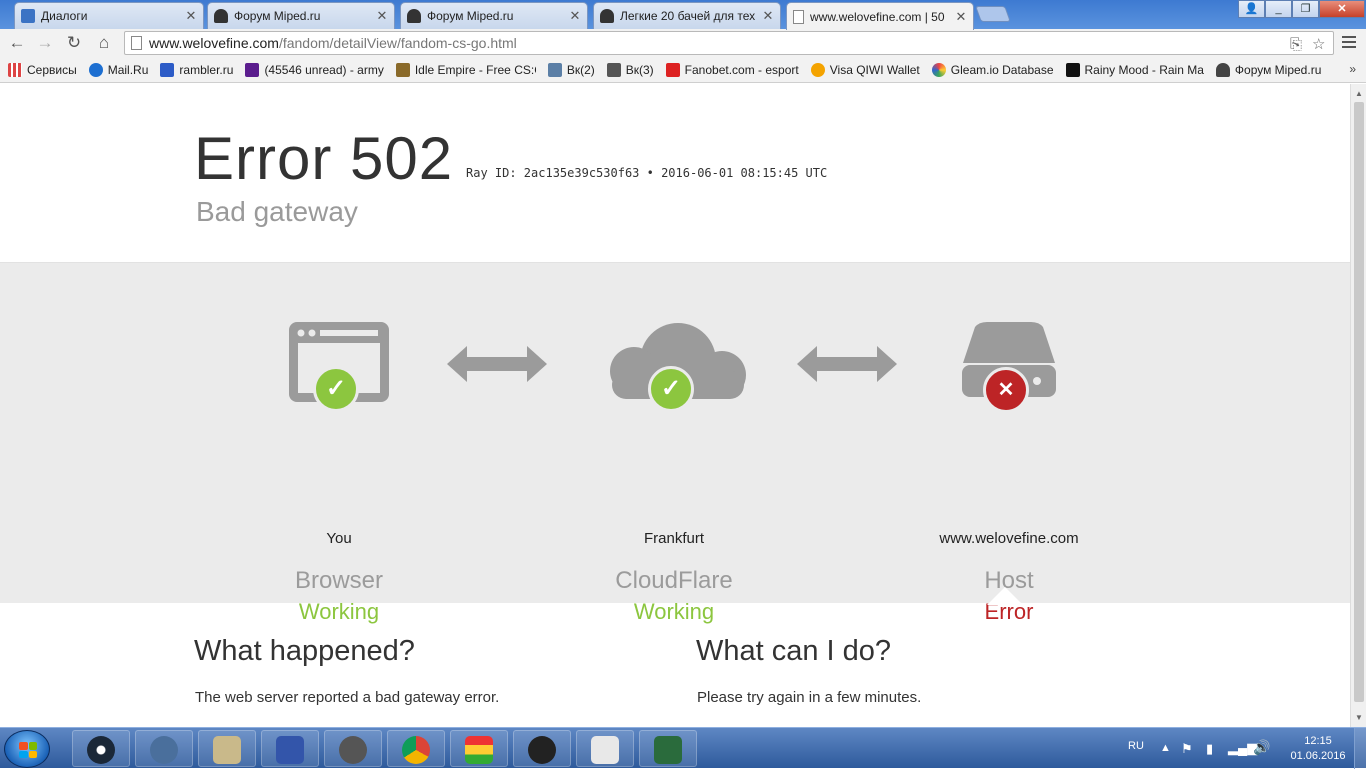 This screenshot has width=1366, height=783. I want to click on bookmark-label: Сервисы, so click(52, 70).